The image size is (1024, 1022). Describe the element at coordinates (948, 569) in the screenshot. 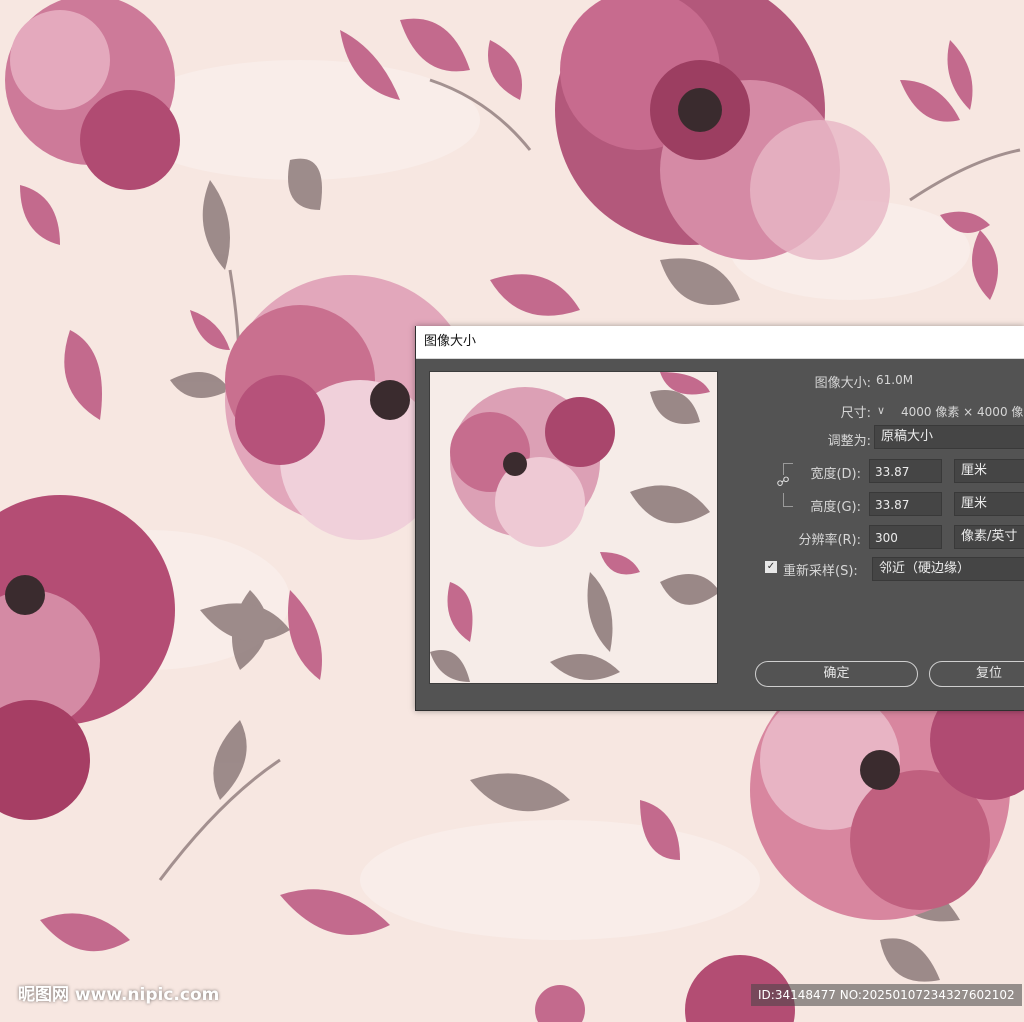

I see `resample-method-select: 邻近（硬边缘）` at that location.